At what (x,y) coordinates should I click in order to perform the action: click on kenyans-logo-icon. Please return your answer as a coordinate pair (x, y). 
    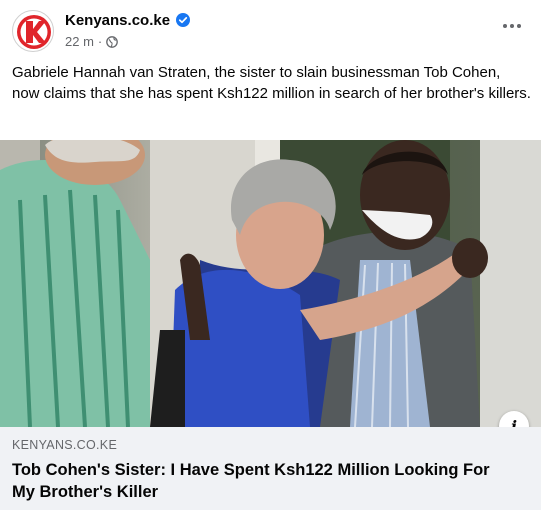
    Looking at the image, I should click on (34, 32).